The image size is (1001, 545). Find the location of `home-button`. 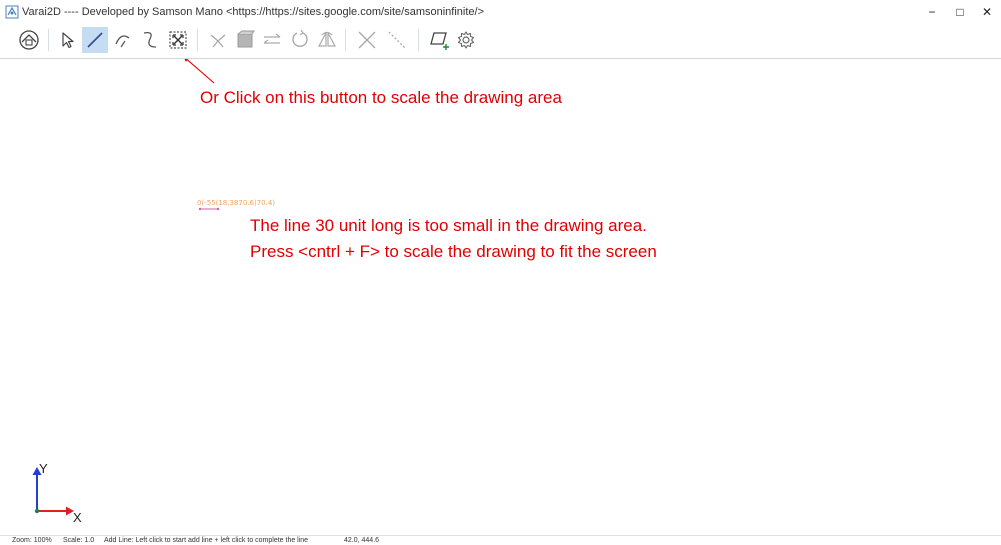

home-button is located at coordinates (29, 40).